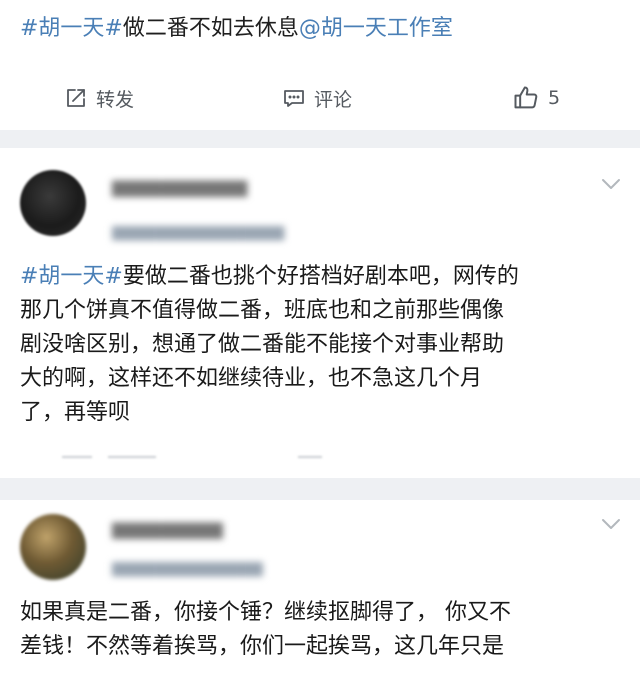 This screenshot has width=640, height=683. I want to click on like-count: 5, so click(554, 98).